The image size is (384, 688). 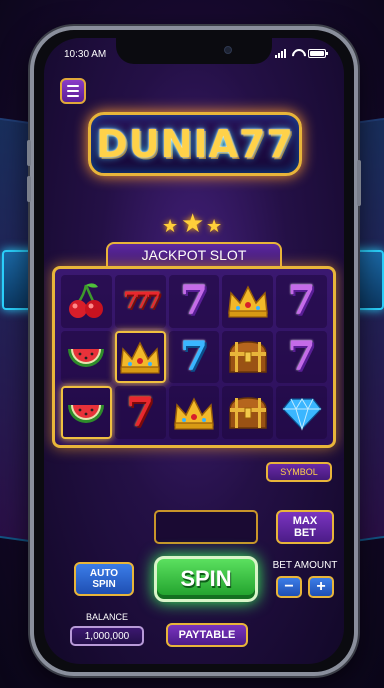 I want to click on seven-red-icon: 7, so click(x=140, y=412).